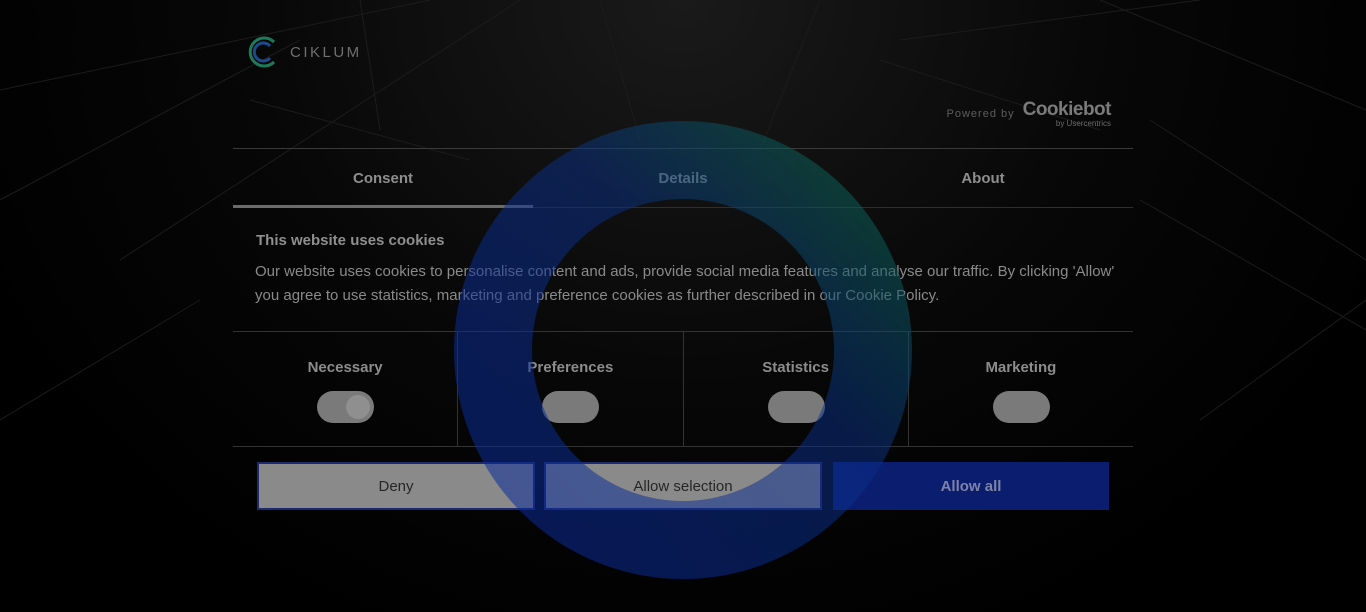  I want to click on brand-name: CIKLUM, so click(326, 52).